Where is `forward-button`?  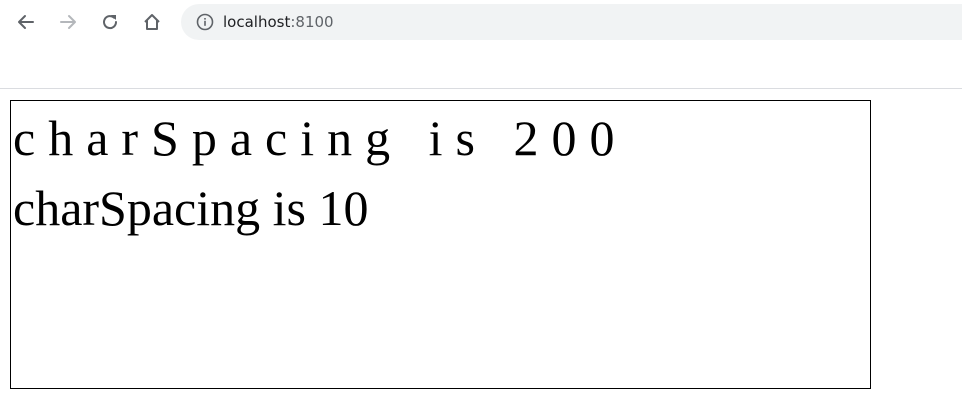
forward-button is located at coordinates (68, 22).